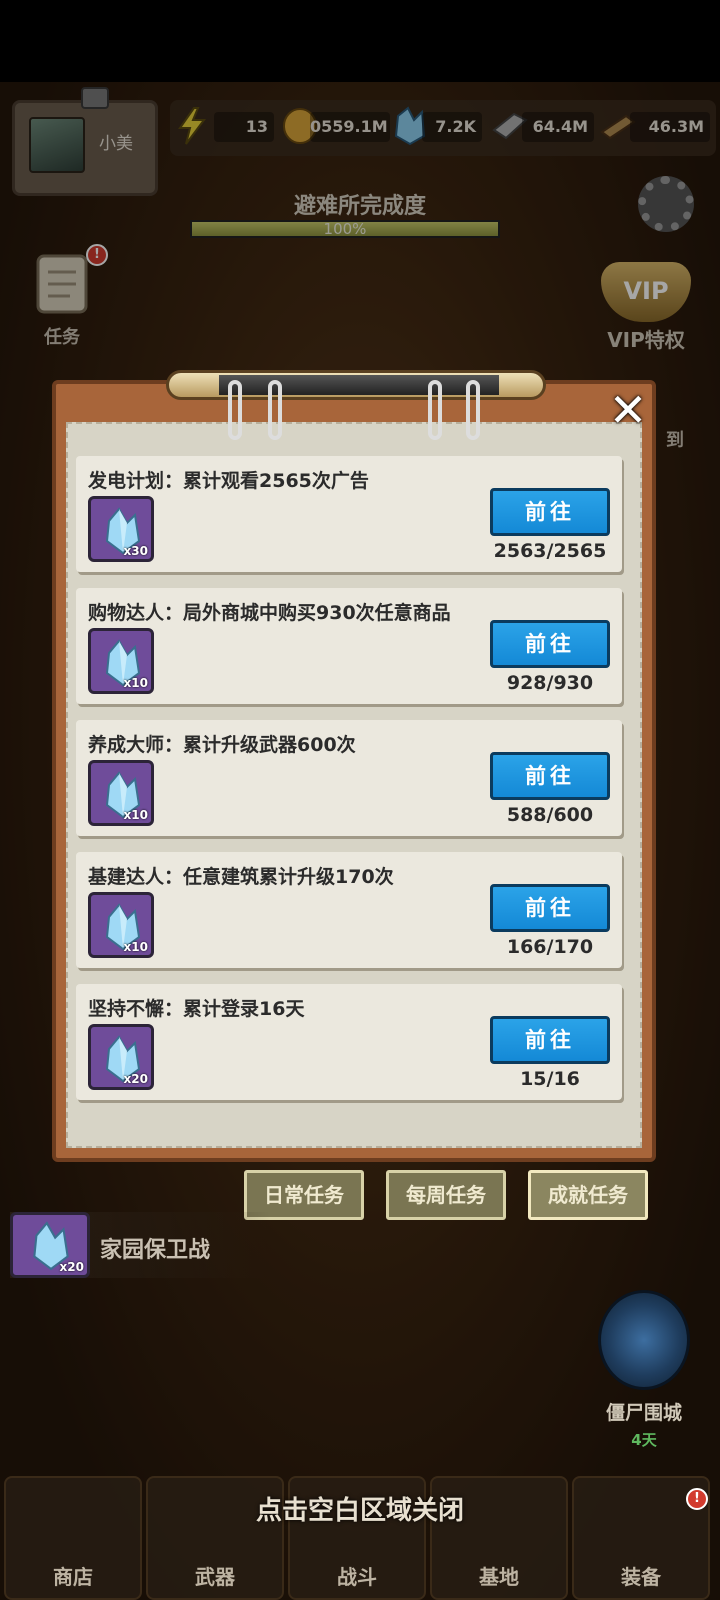 This screenshot has width=720, height=1600. What do you see at coordinates (550, 947) in the screenshot?
I see `task-progress: 166/170` at bounding box center [550, 947].